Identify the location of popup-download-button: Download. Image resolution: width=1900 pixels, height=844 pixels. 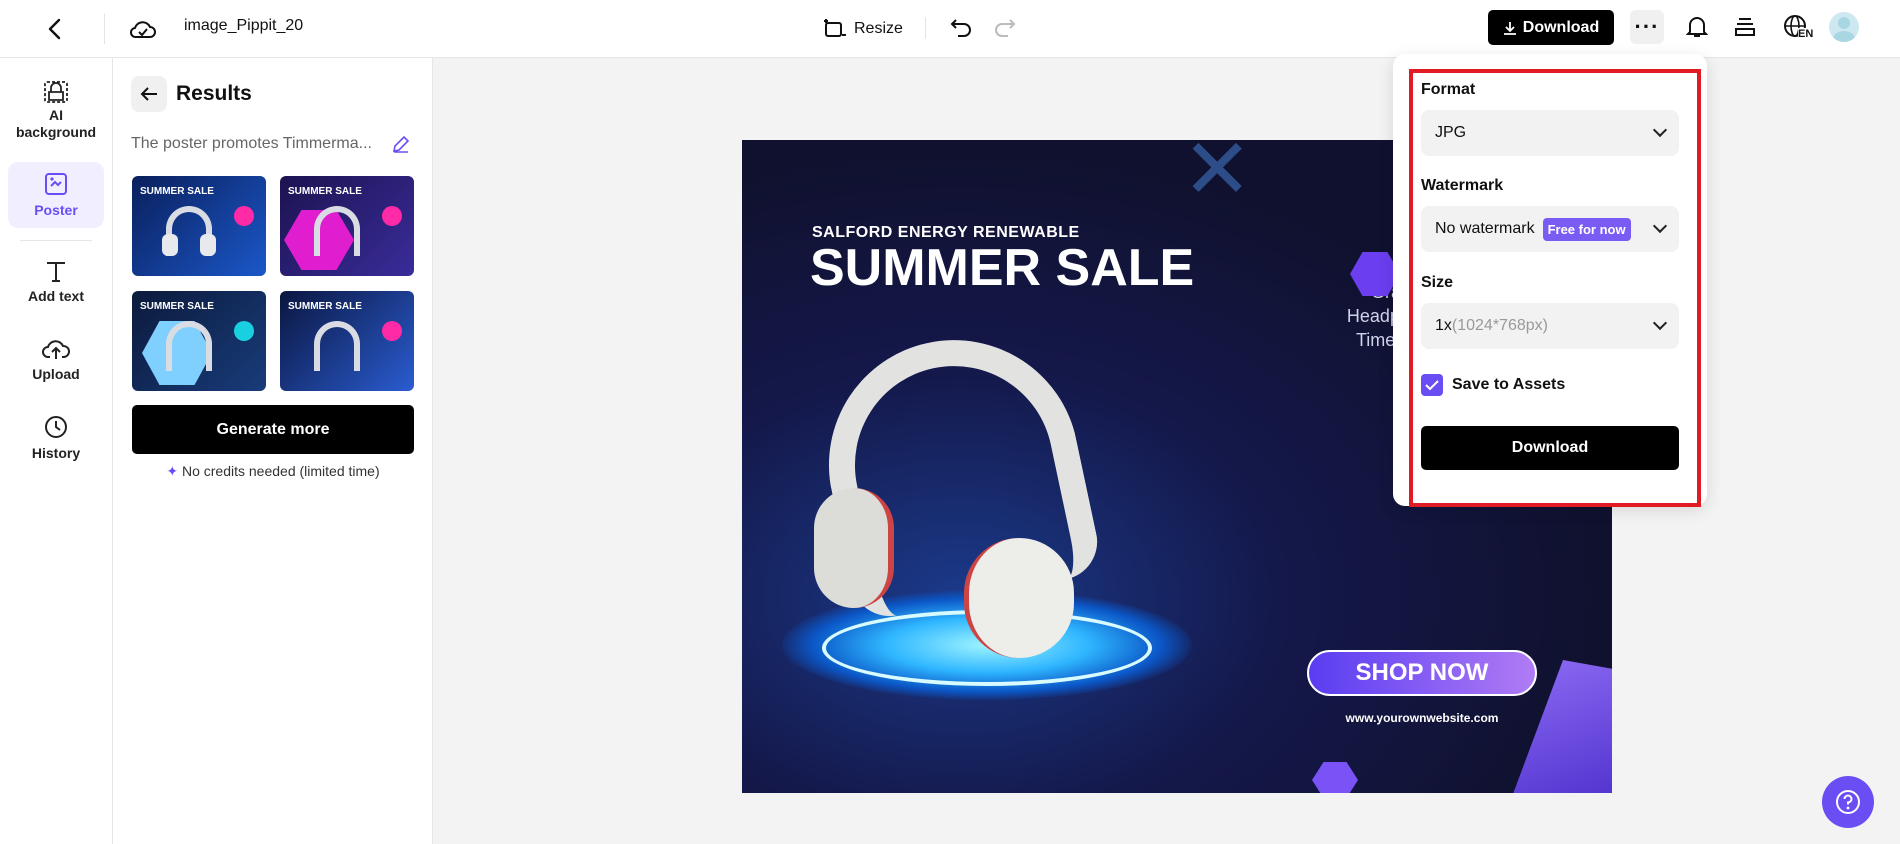
(1550, 448).